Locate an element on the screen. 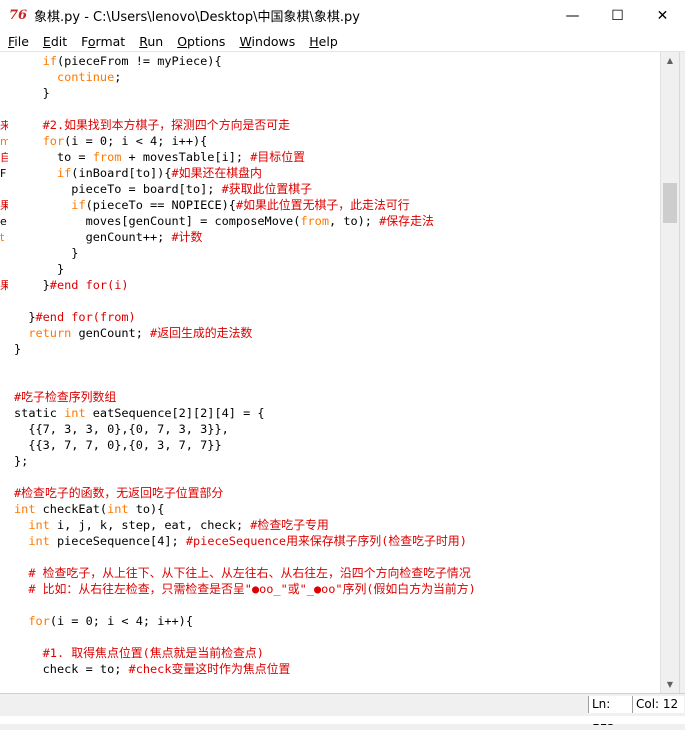 The image size is (685, 730). background-glyph: t is located at coordinates (2, 238).